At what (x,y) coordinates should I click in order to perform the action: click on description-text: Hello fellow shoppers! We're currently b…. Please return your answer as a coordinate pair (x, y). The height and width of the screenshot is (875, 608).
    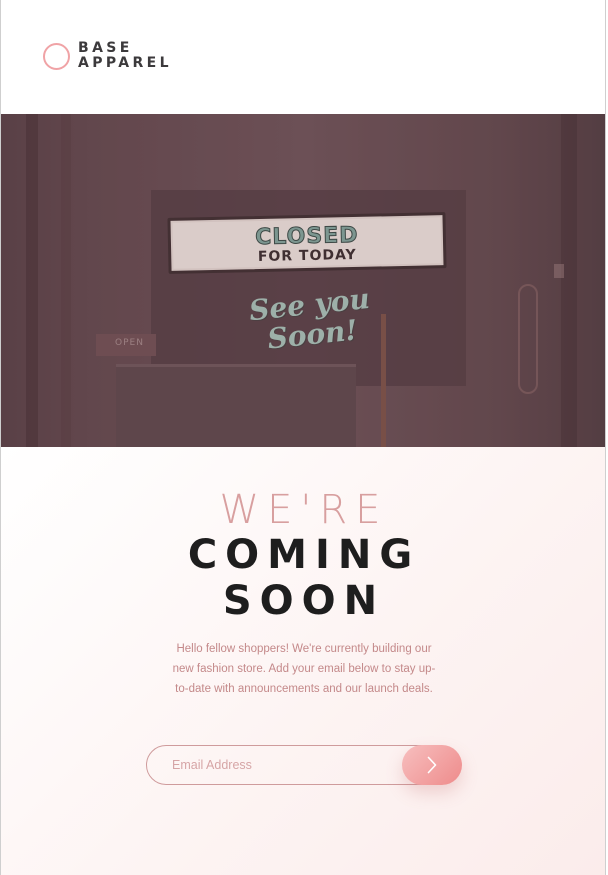
    Looking at the image, I should click on (304, 669).